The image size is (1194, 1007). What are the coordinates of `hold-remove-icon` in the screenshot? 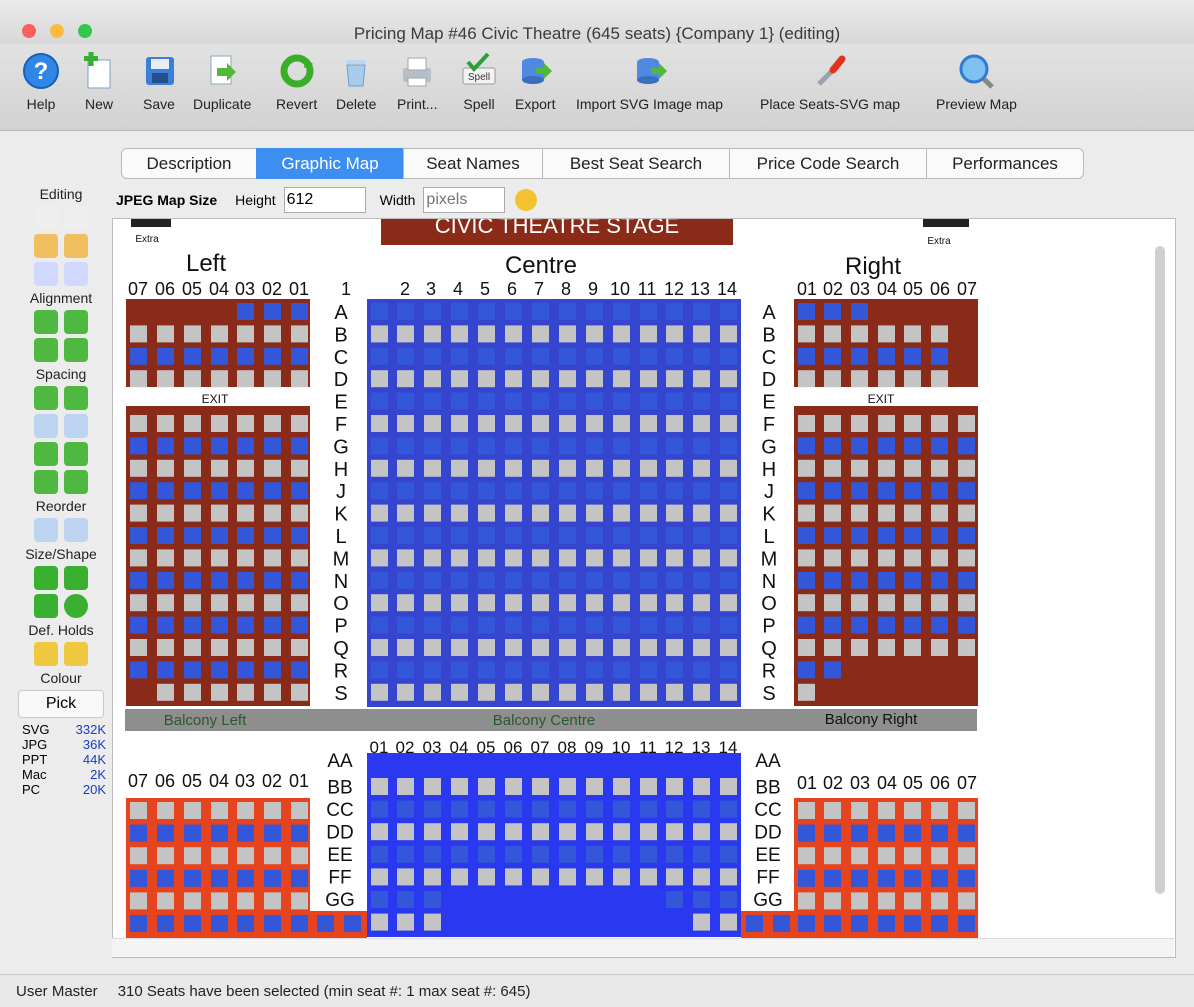 It's located at (76, 654).